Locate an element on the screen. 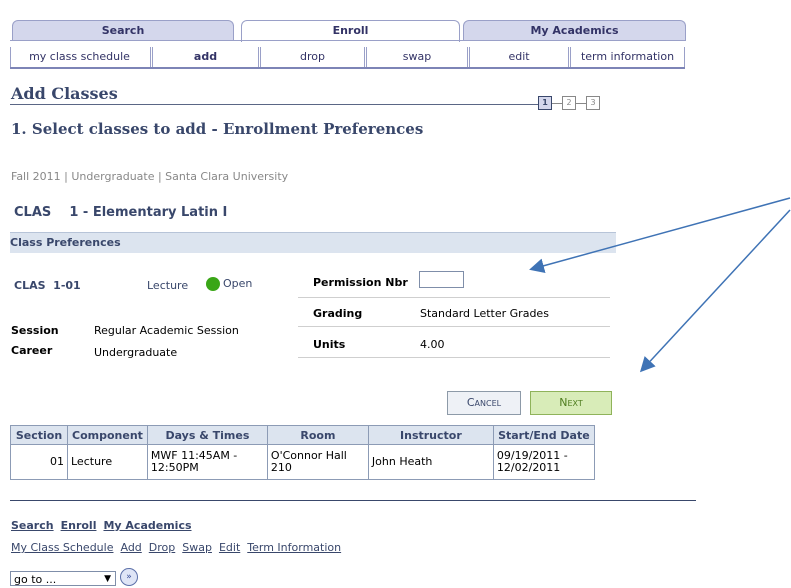 Image resolution: width=791 pixels, height=588 pixels. career-value: Undergraduate is located at coordinates (136, 352).